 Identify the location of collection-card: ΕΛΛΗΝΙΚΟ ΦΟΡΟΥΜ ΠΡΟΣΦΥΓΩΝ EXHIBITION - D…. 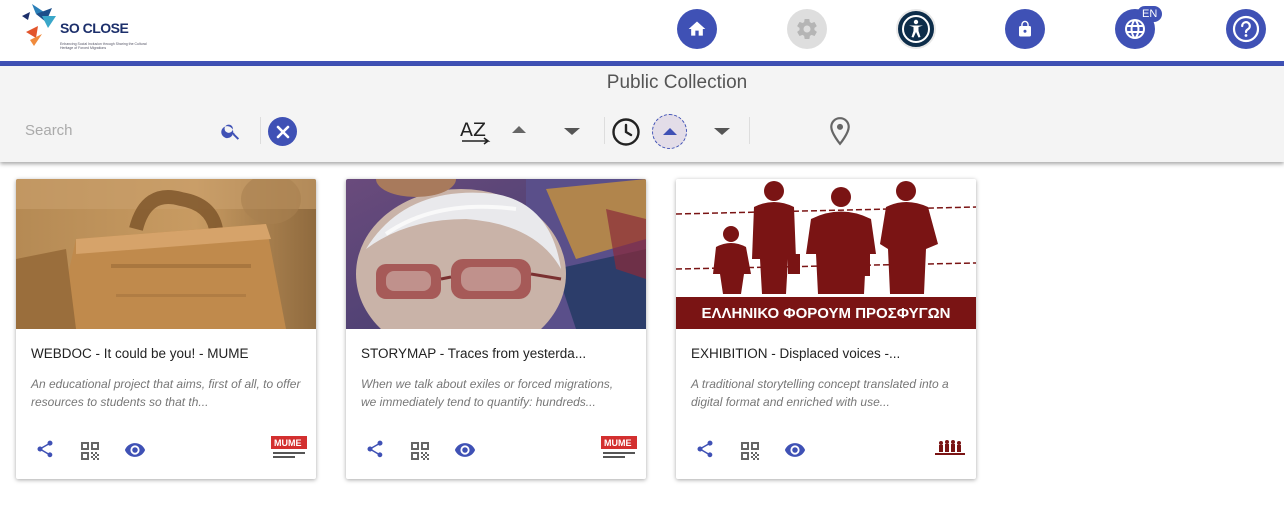
(826, 329).